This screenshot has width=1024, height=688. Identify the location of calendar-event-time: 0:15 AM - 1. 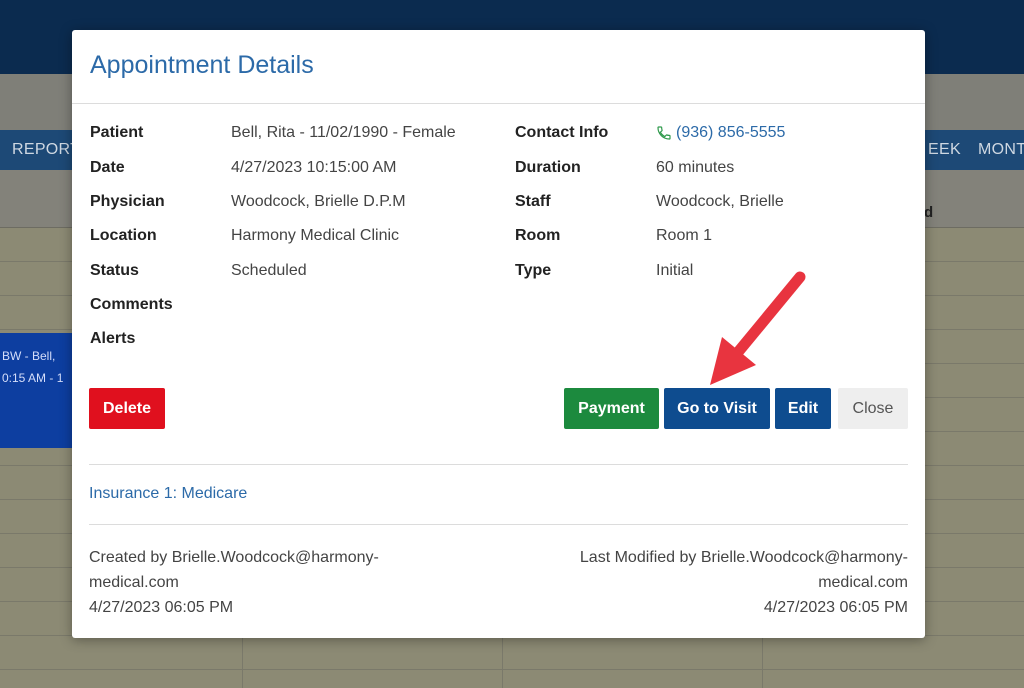
(33, 378).